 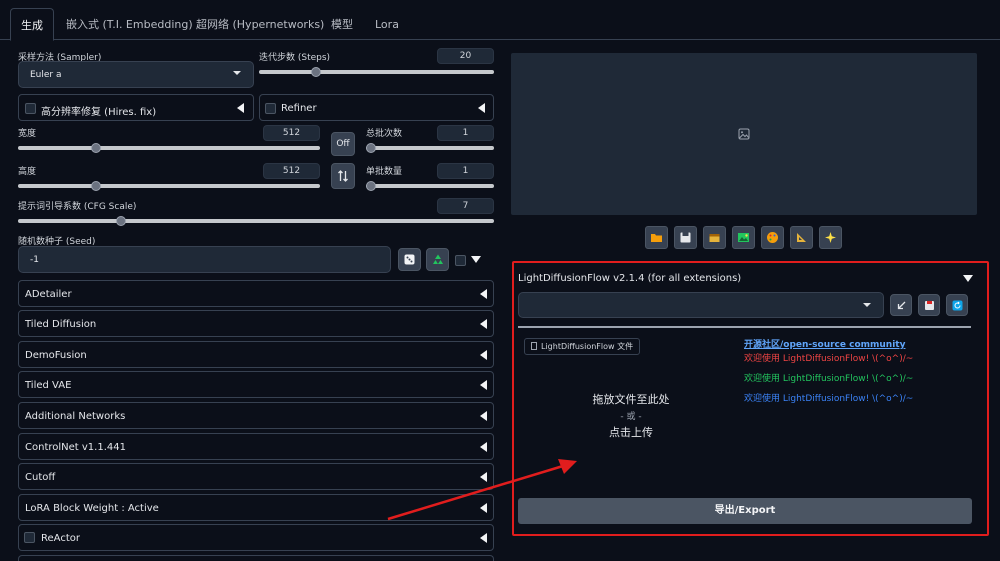 I want to click on controlnet-accordion: ControlNet v1.1.441, so click(x=256, y=446).